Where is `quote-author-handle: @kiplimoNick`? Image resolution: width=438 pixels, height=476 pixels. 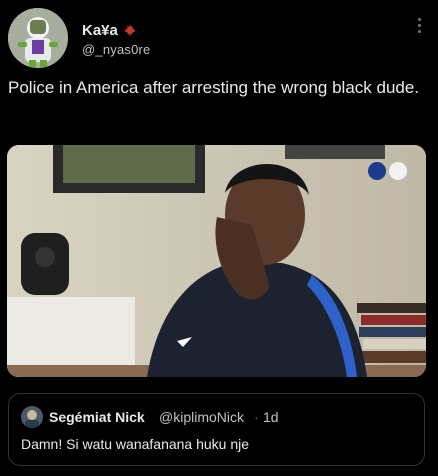 quote-author-handle: @kiplimoNick is located at coordinates (201, 417).